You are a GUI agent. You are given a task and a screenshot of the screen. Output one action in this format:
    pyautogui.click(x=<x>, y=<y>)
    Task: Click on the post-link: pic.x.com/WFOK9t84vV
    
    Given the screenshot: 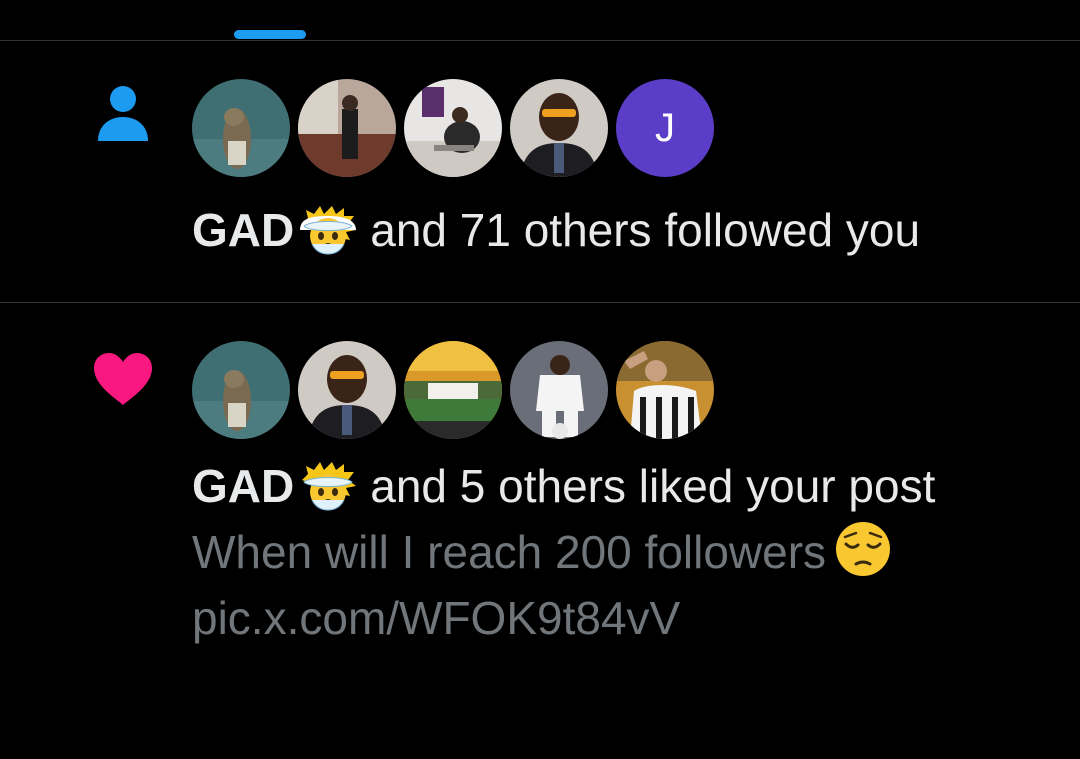 What is the action you would take?
    pyautogui.click(x=616, y=618)
    